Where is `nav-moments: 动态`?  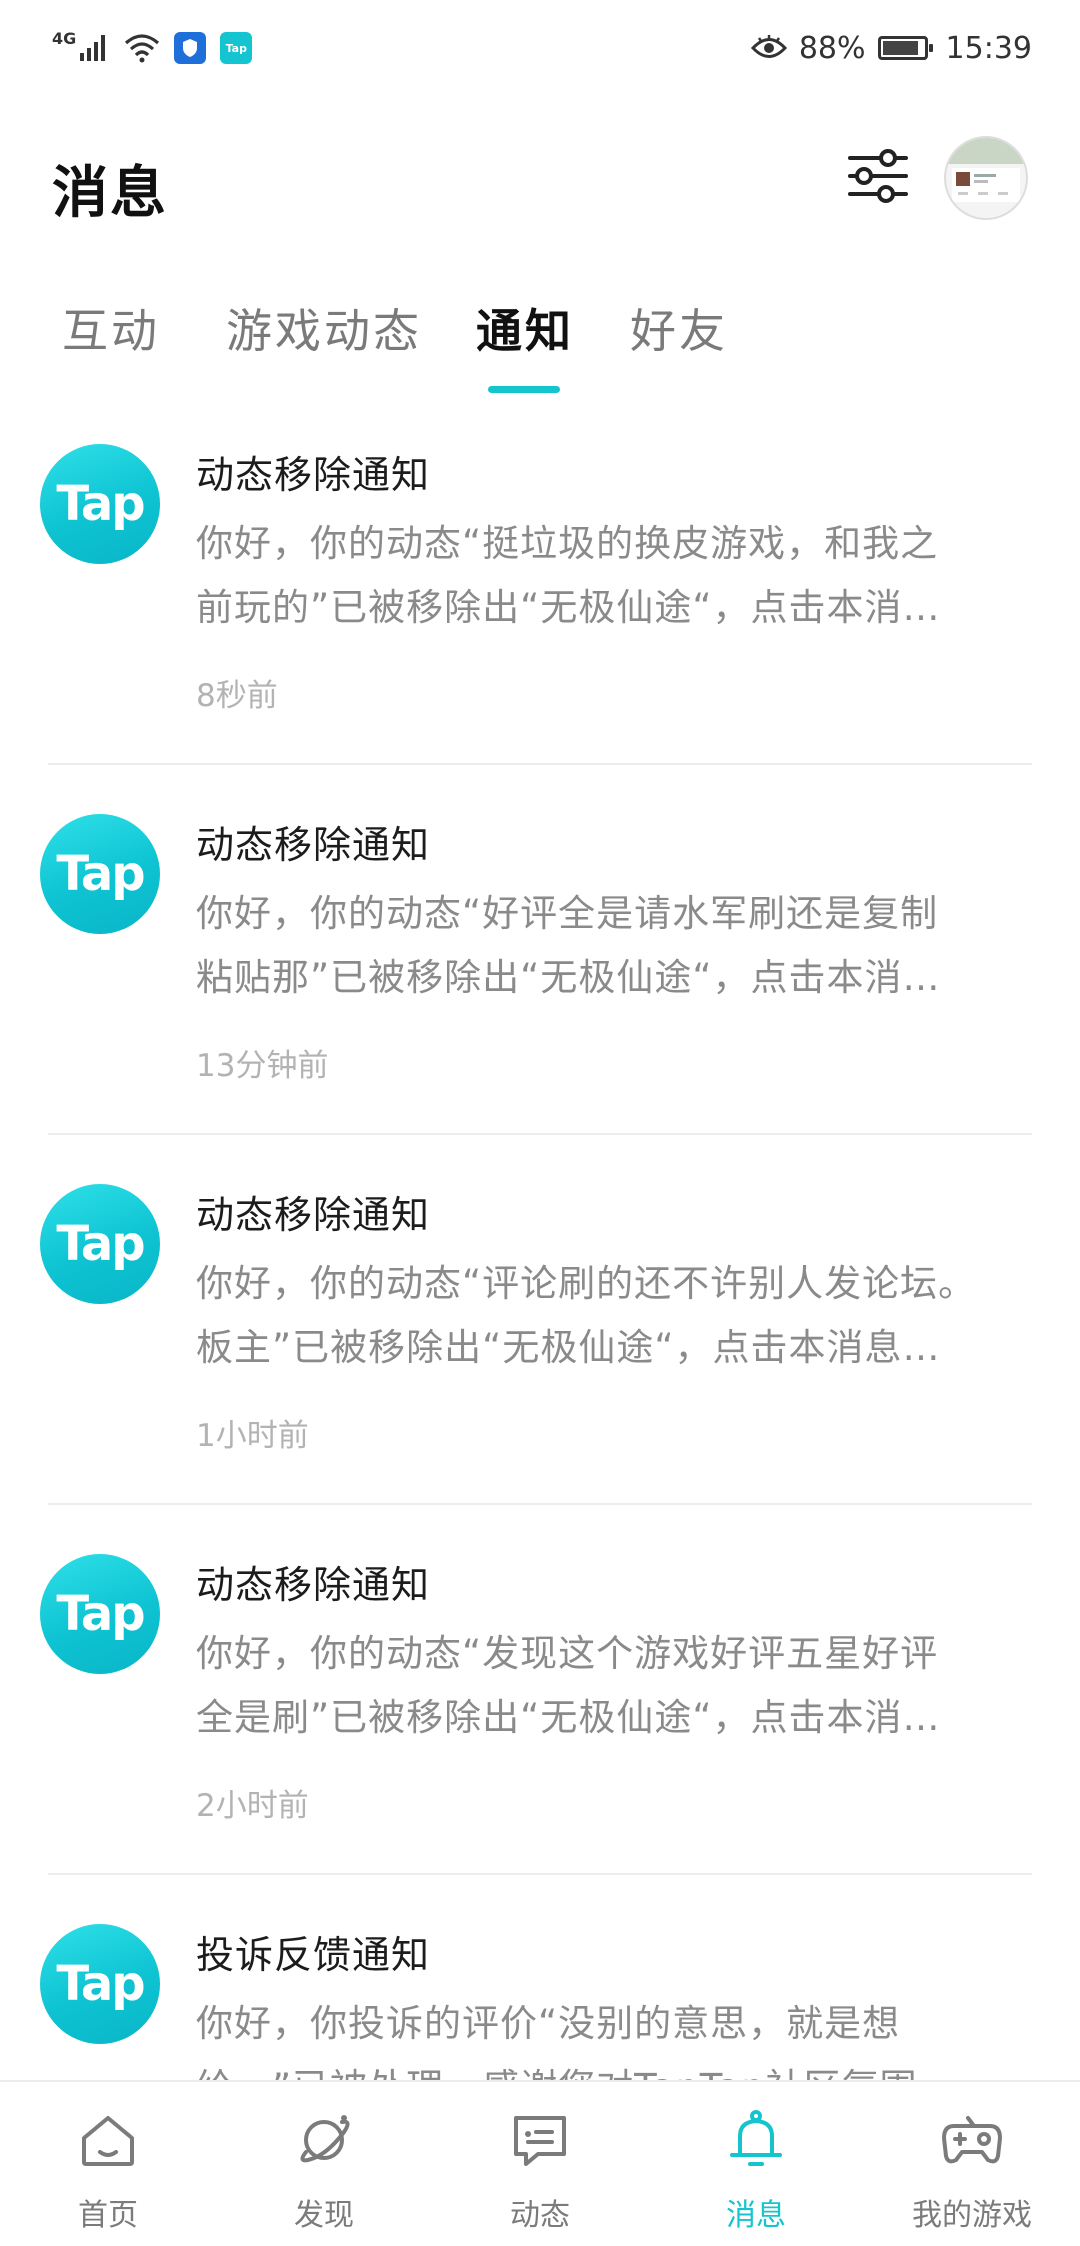 nav-moments: 动态 is located at coordinates (540, 2164).